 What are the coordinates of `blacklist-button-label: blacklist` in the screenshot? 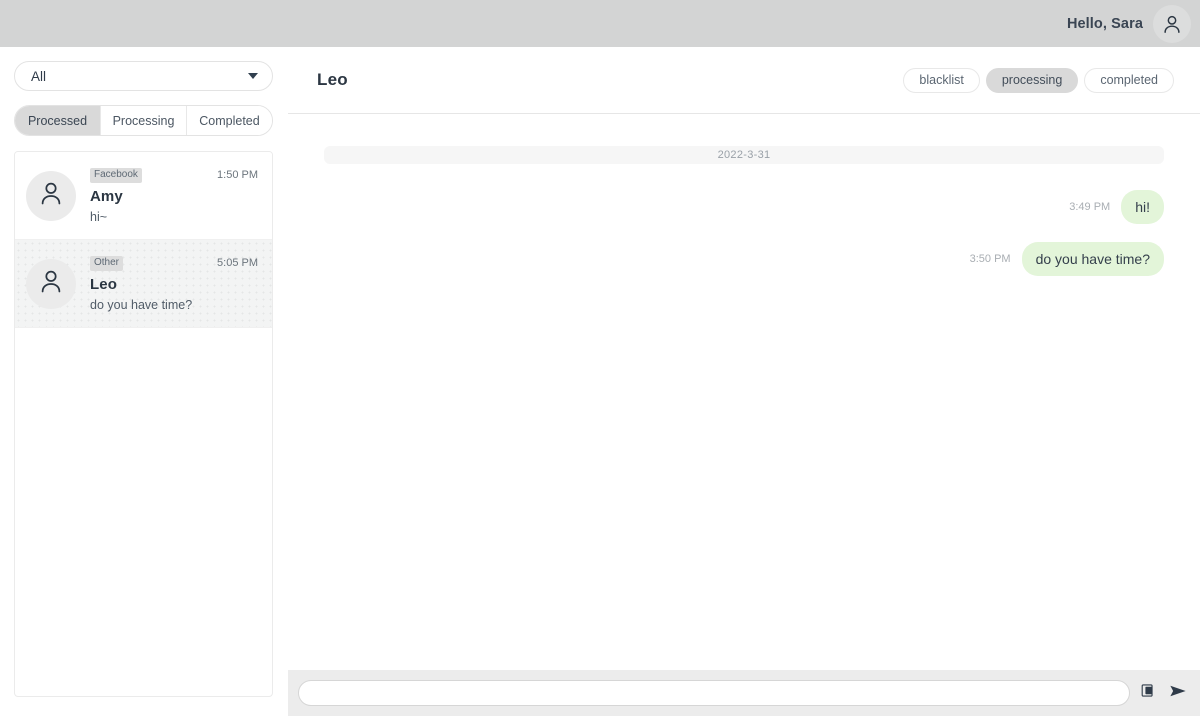 It's located at (941, 80).